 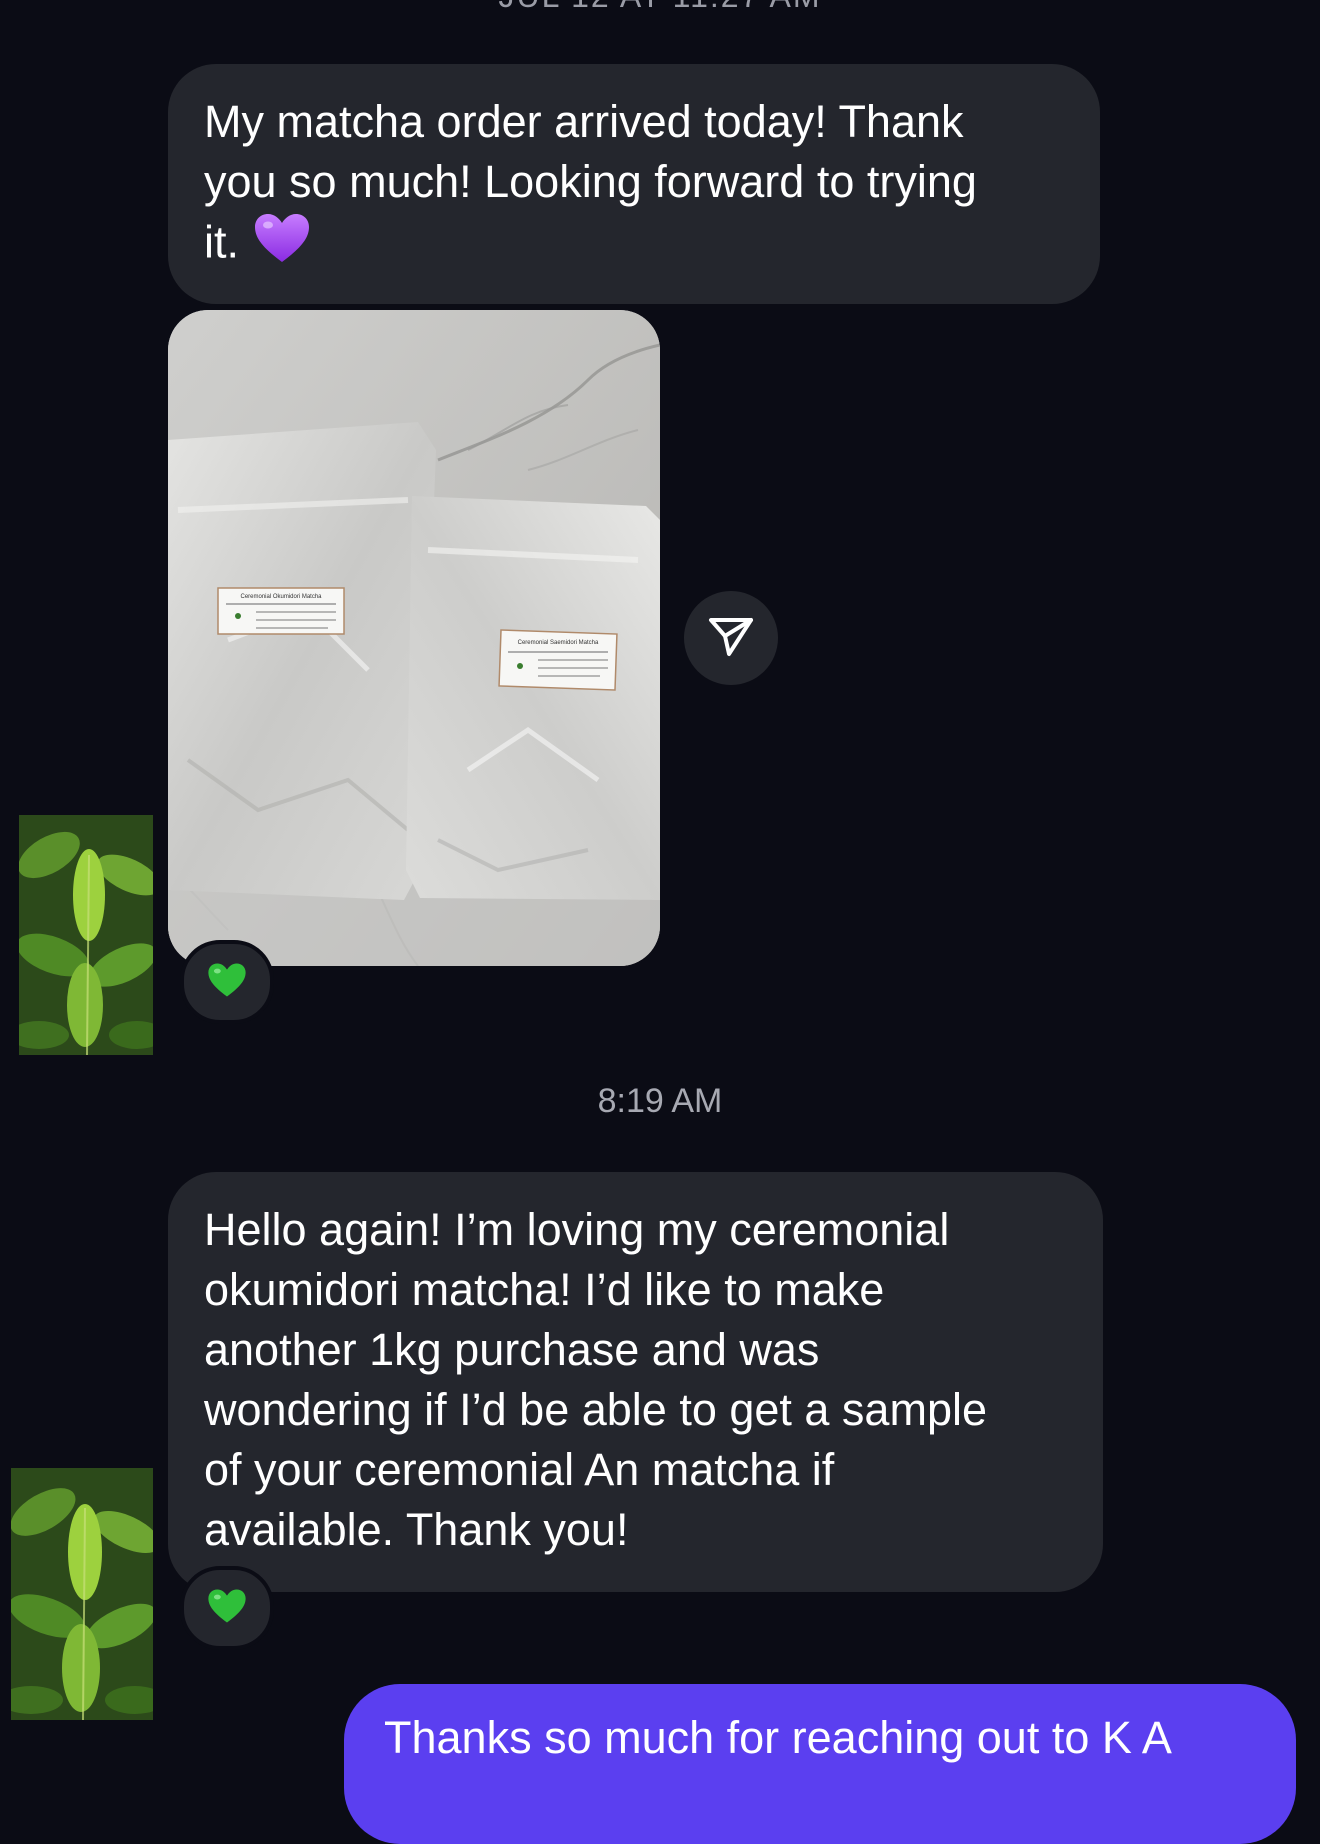 I want to click on bag1-label: Ceremonial Okumidori Matcha, so click(x=281, y=597).